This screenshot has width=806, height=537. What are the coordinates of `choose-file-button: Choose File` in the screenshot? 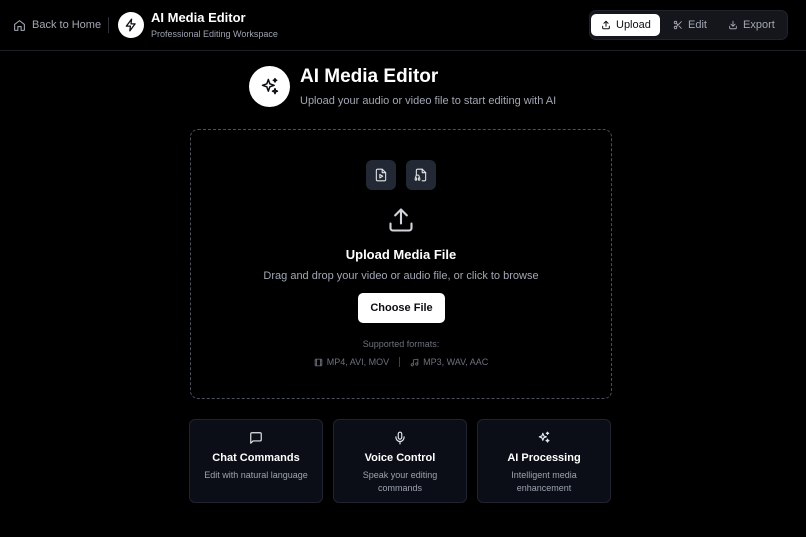 It's located at (401, 308).